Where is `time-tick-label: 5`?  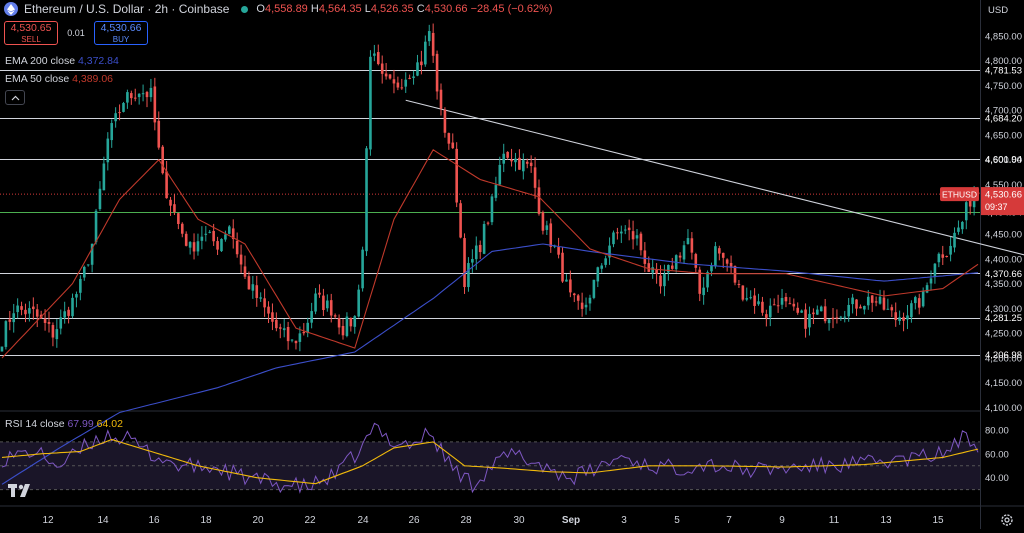 time-tick-label: 5 is located at coordinates (677, 520).